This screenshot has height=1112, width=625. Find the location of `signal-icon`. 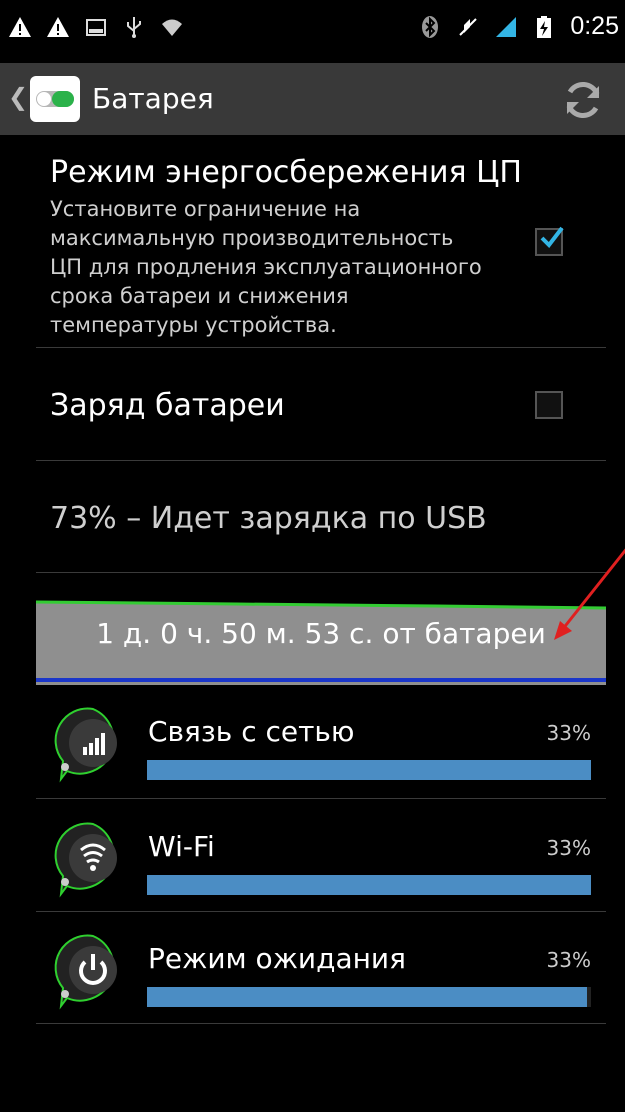

signal-icon is located at coordinates (506, 26).